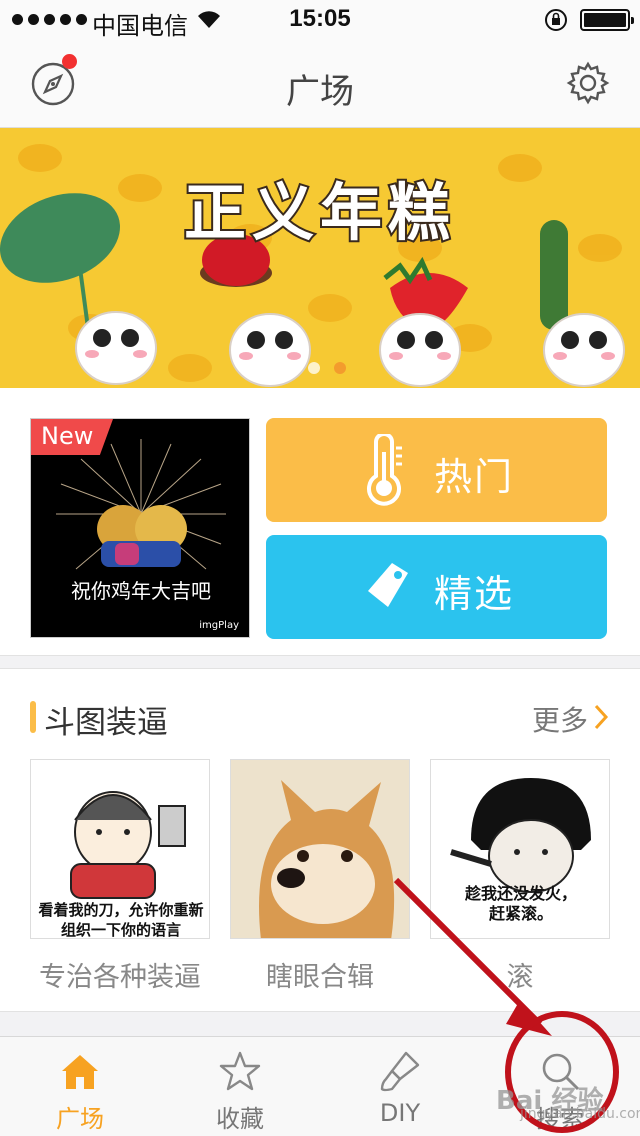 This screenshot has height=1136, width=640. I want to click on gif-caption: 祝你鸡年大吉吧, so click(141, 591).